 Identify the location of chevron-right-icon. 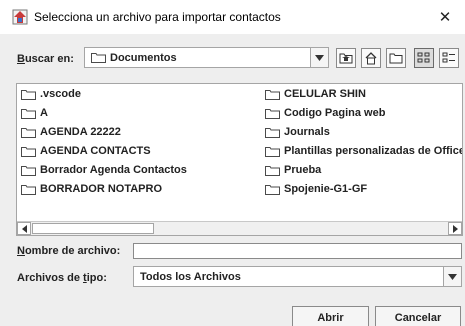
(455, 228).